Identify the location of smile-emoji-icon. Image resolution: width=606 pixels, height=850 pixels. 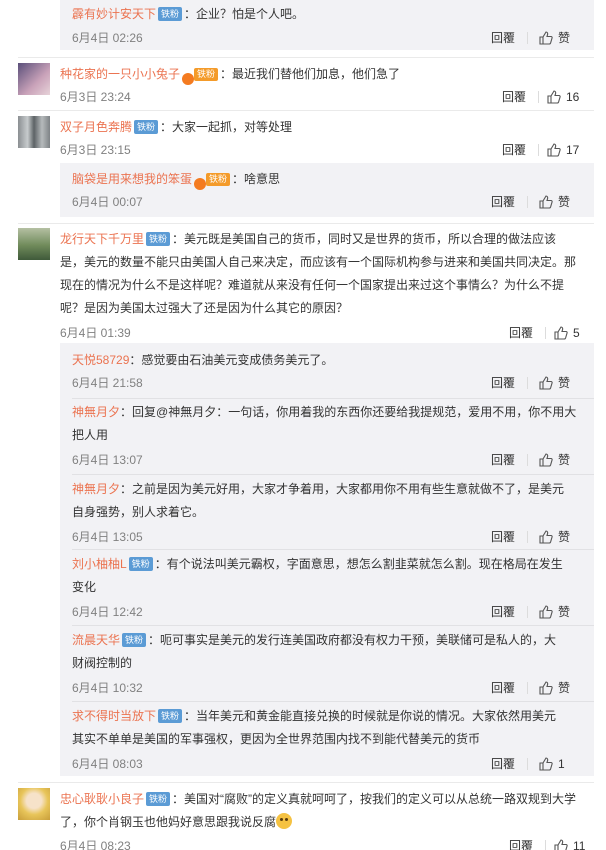
(284, 821).